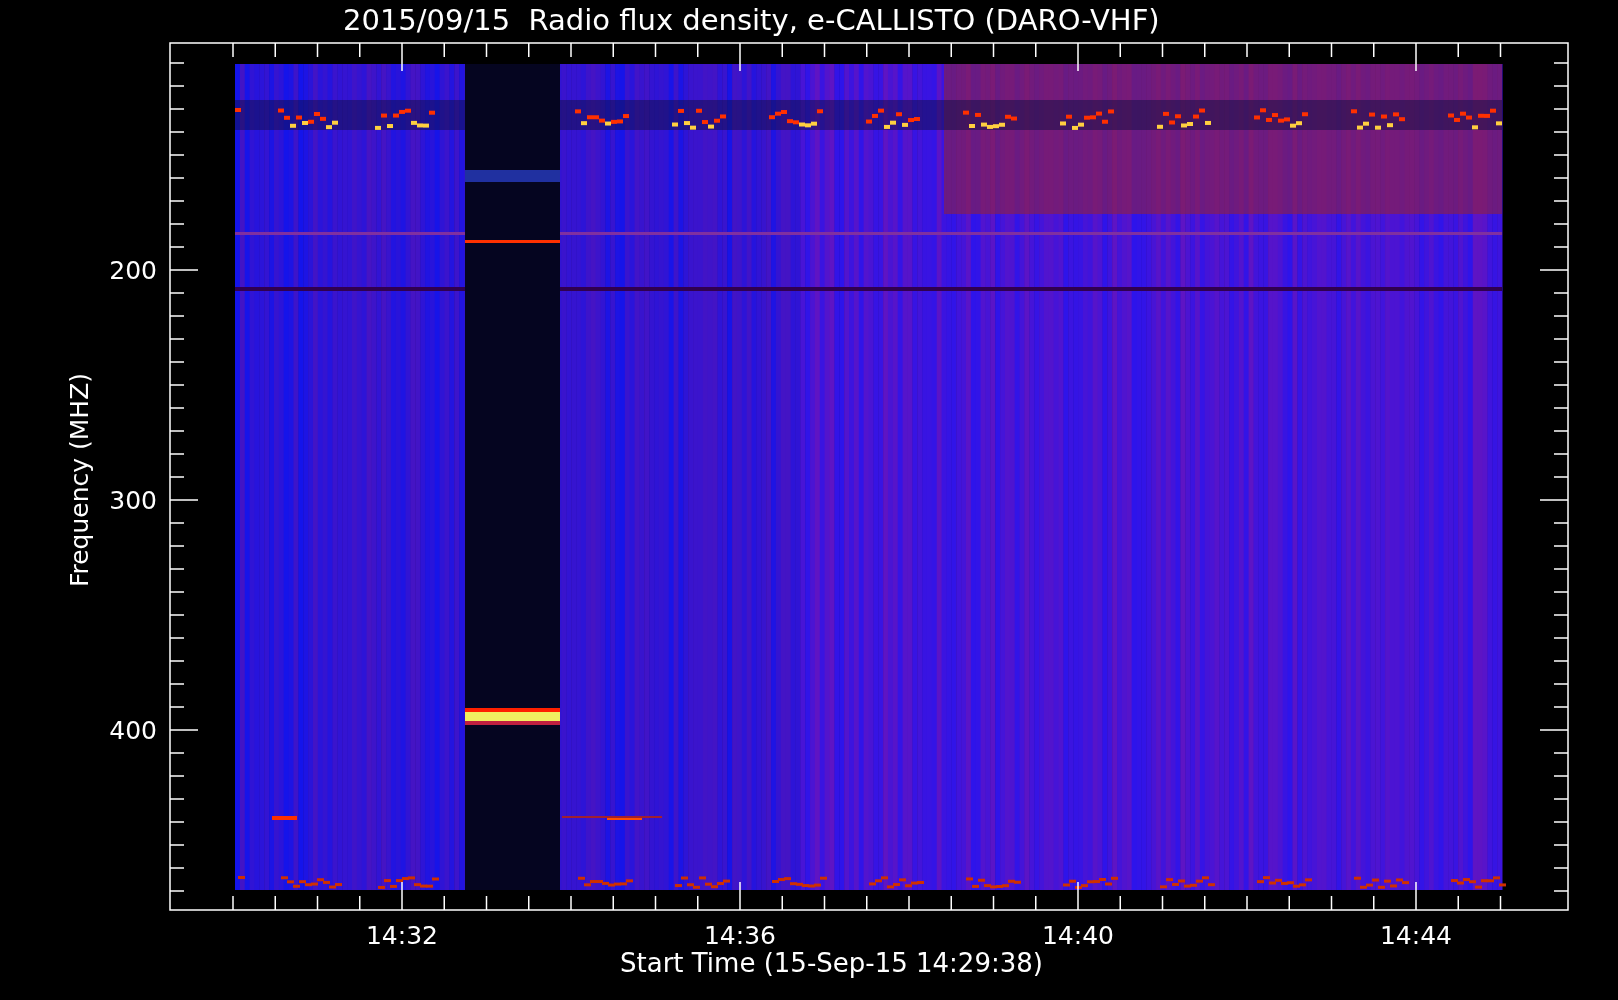 The image size is (1618, 1000). What do you see at coordinates (831, 963) in the screenshot?
I see `x-axis-label: Start Time (15-Sep-15 14:29:38)` at bounding box center [831, 963].